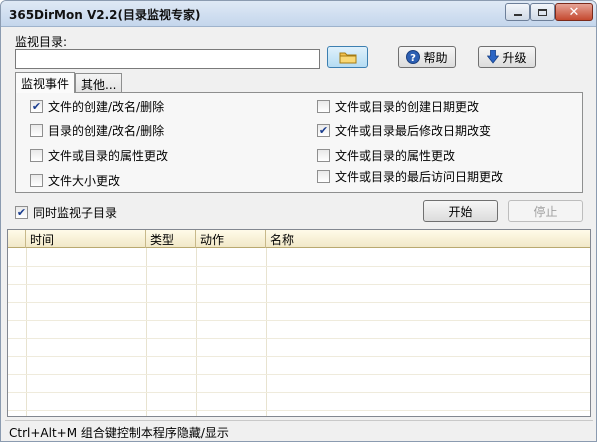 This screenshot has width=597, height=442. What do you see at coordinates (106, 107) in the screenshot?
I see `checkbox-label: 文件的创建/改名/删除` at bounding box center [106, 107].